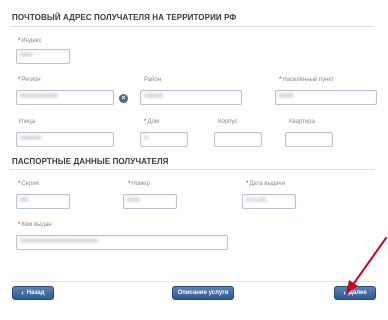  What do you see at coordinates (366, 265) in the screenshot?
I see `annotation-arrow-icon` at bounding box center [366, 265].